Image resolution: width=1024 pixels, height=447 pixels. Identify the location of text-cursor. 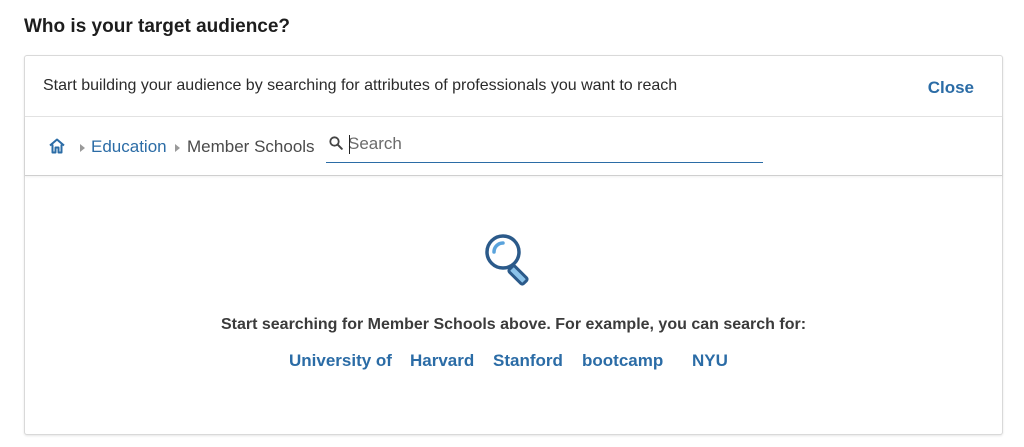
(349, 144).